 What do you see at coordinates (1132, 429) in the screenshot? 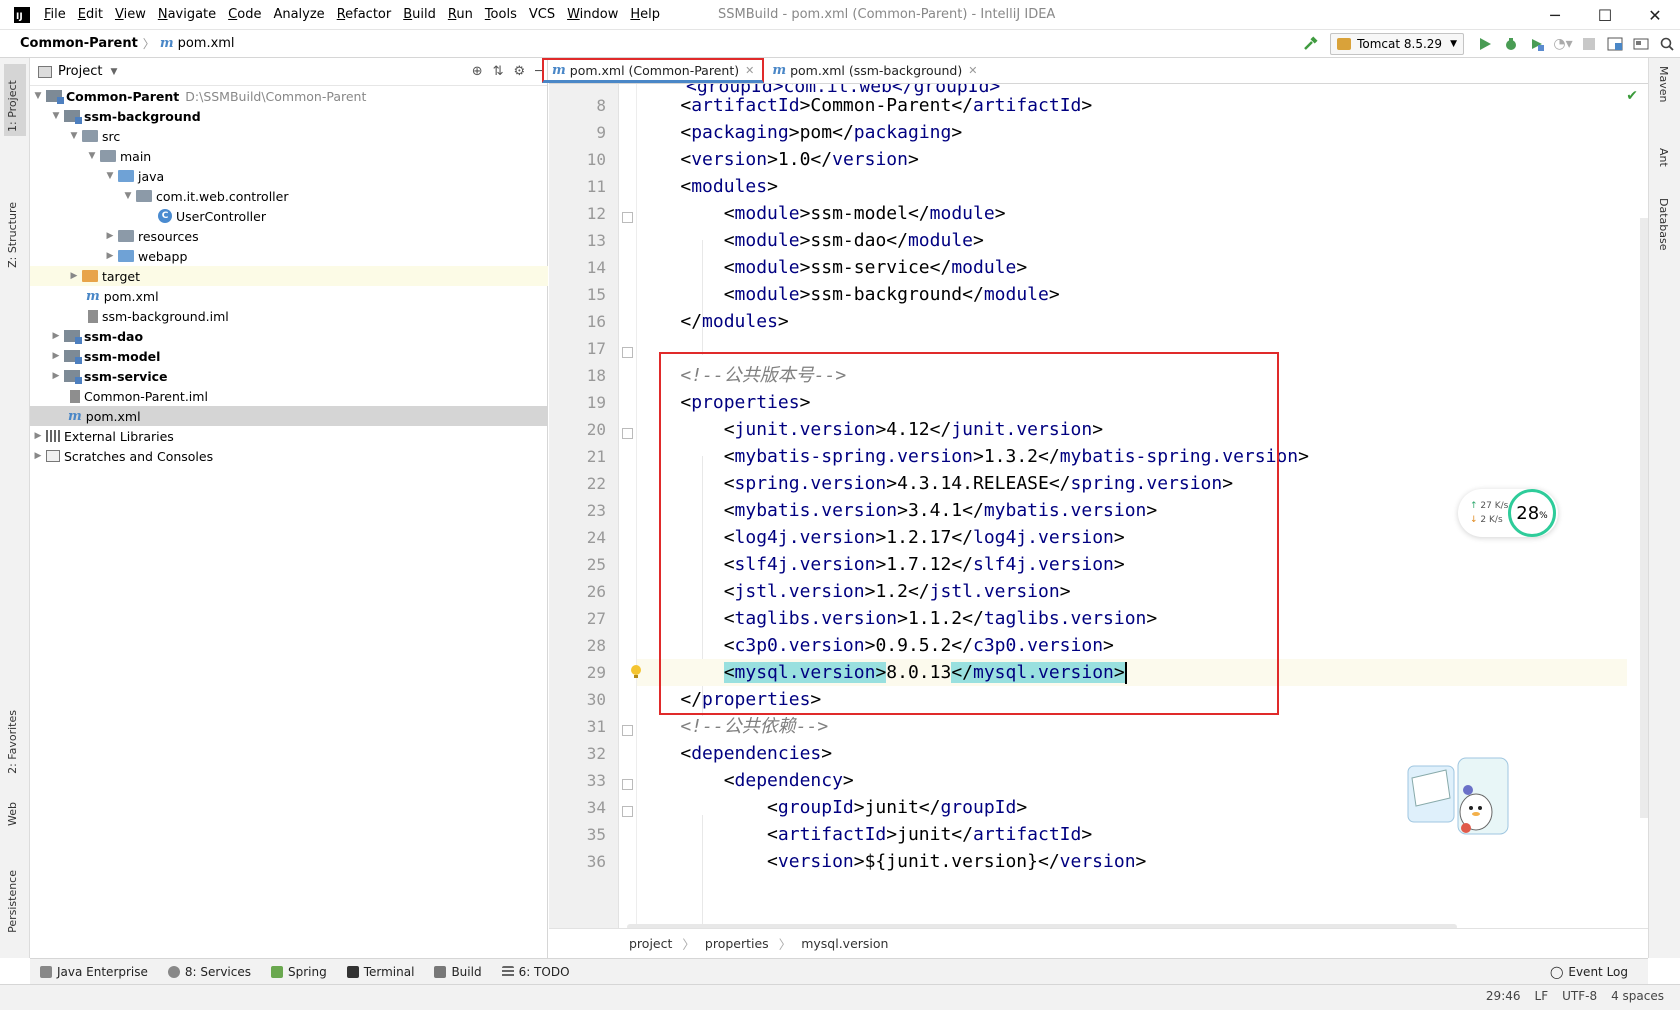
I see `code-line-property: <junit.version>4.12</junit.version>` at bounding box center [1132, 429].